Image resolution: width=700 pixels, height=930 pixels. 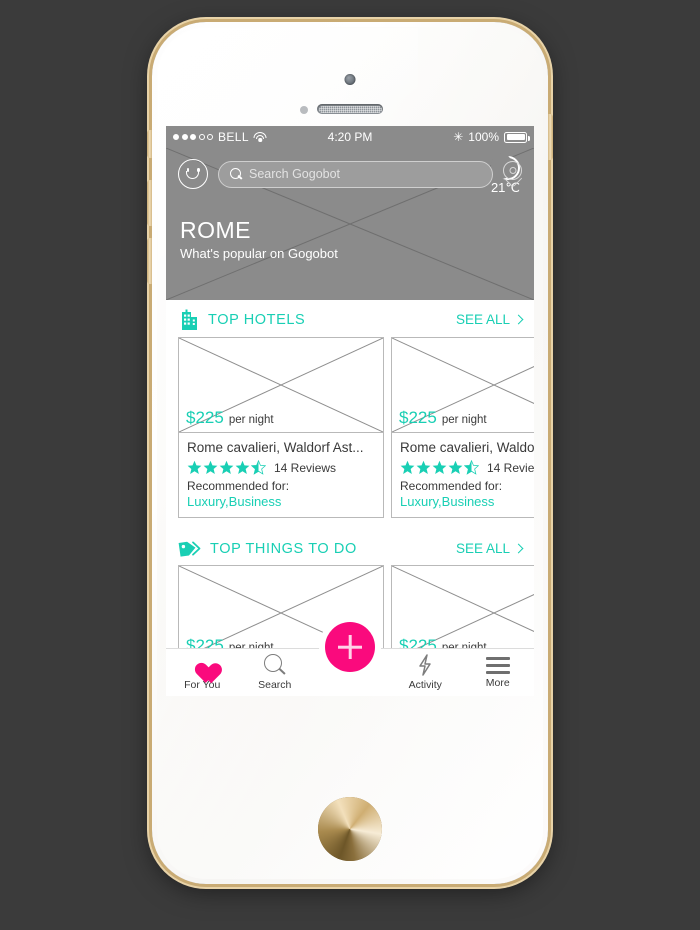 What do you see at coordinates (257, 319) in the screenshot?
I see `section-title: TOP HOTELS` at bounding box center [257, 319].